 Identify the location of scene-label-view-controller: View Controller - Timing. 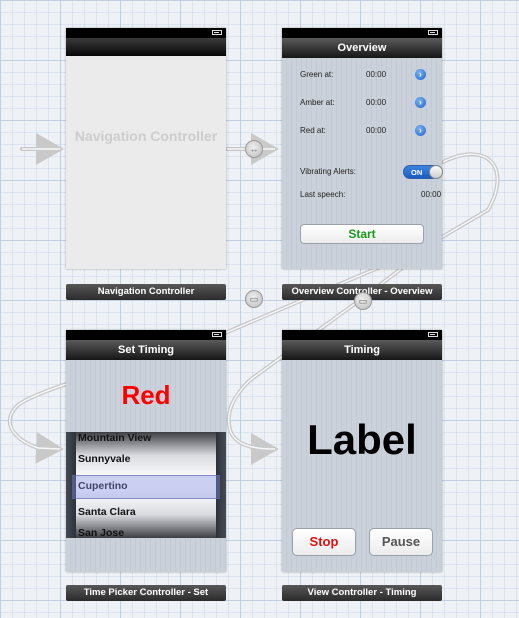
(362, 593).